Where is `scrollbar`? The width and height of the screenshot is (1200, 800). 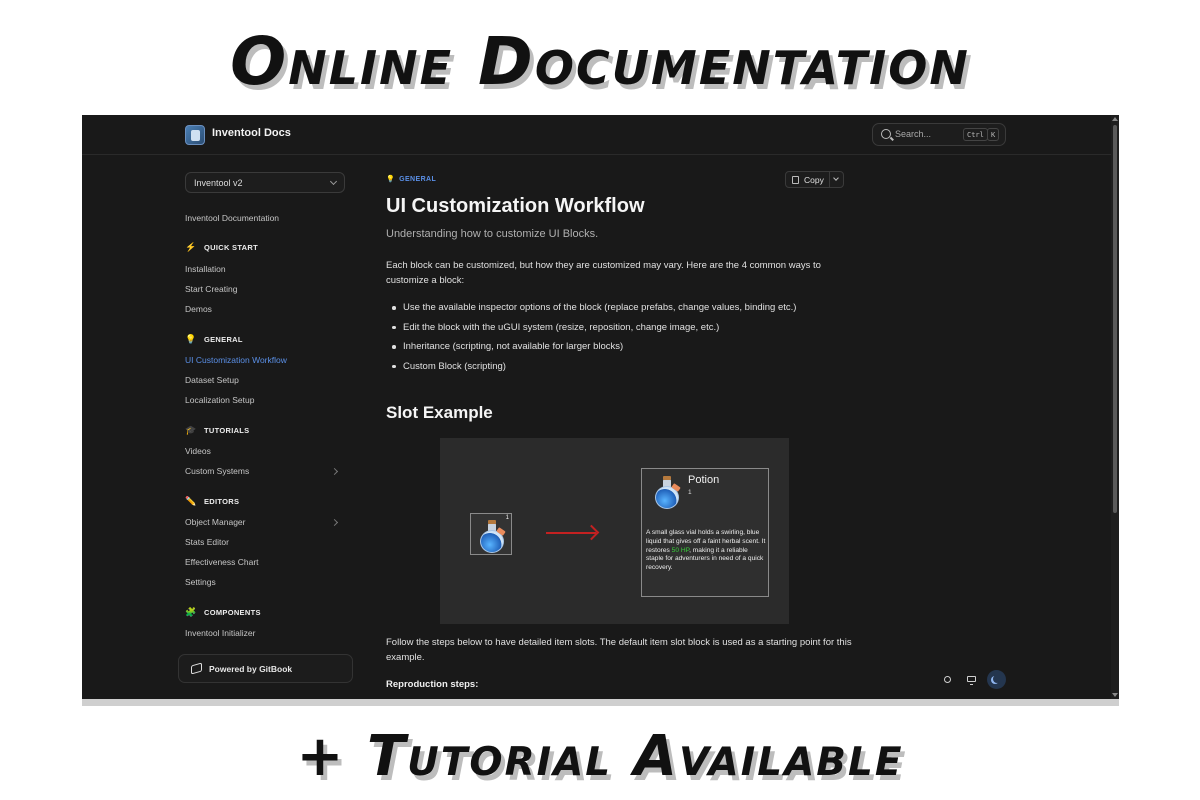
scrollbar is located at coordinates (1115, 407).